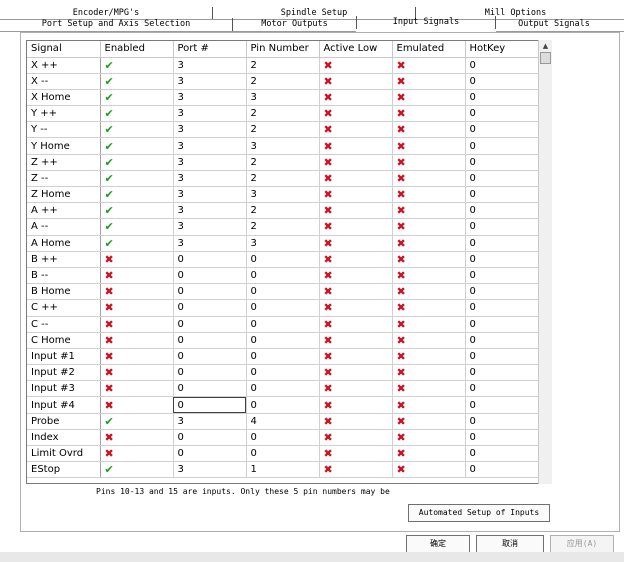 This screenshot has width=624, height=562. Describe the element at coordinates (283, 308) in the screenshot. I see `table-row: C ++ ✖ 0 0 ✖ ✖ 0` at that location.